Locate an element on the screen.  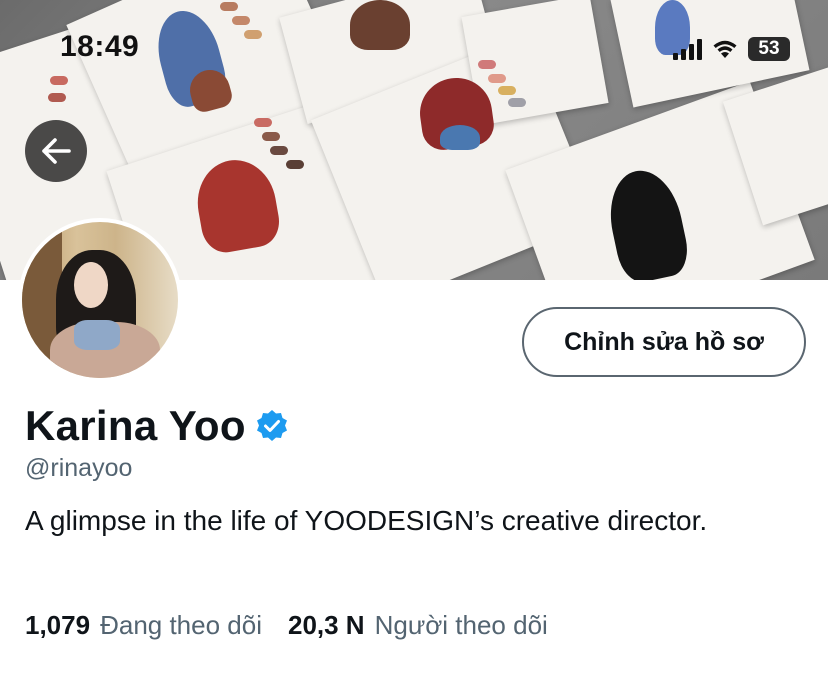
followers-count: 20,3 N is located at coordinates (326, 625).